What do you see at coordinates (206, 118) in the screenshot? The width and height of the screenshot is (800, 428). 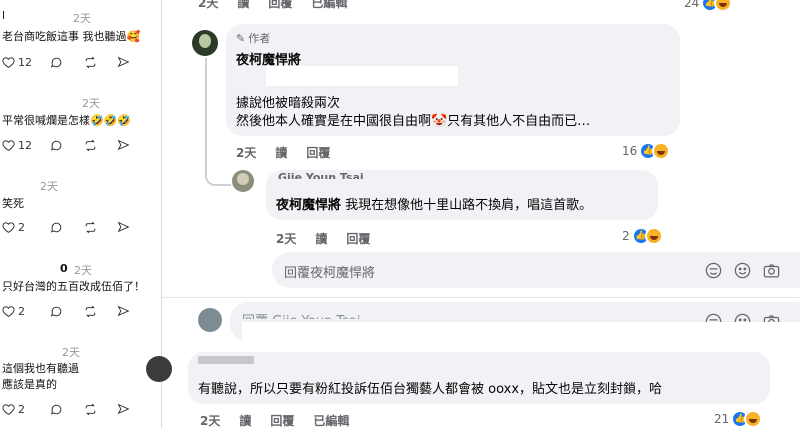 I see `thread-line` at bounding box center [206, 118].